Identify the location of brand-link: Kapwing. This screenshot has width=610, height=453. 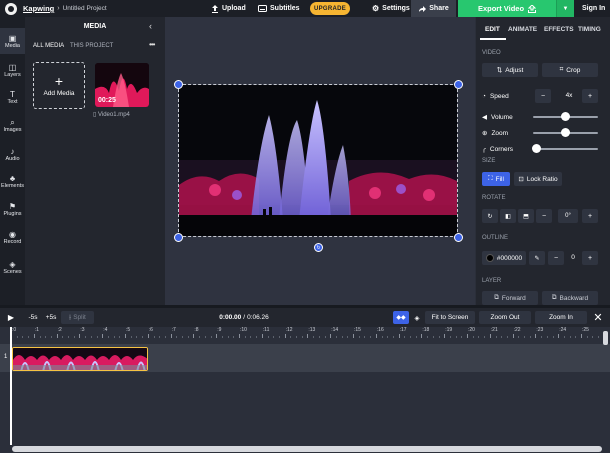
(38, 8).